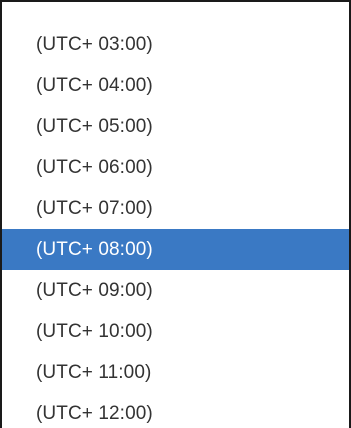  I want to click on timezone-option: (UTC+ 07:00), so click(175, 208).